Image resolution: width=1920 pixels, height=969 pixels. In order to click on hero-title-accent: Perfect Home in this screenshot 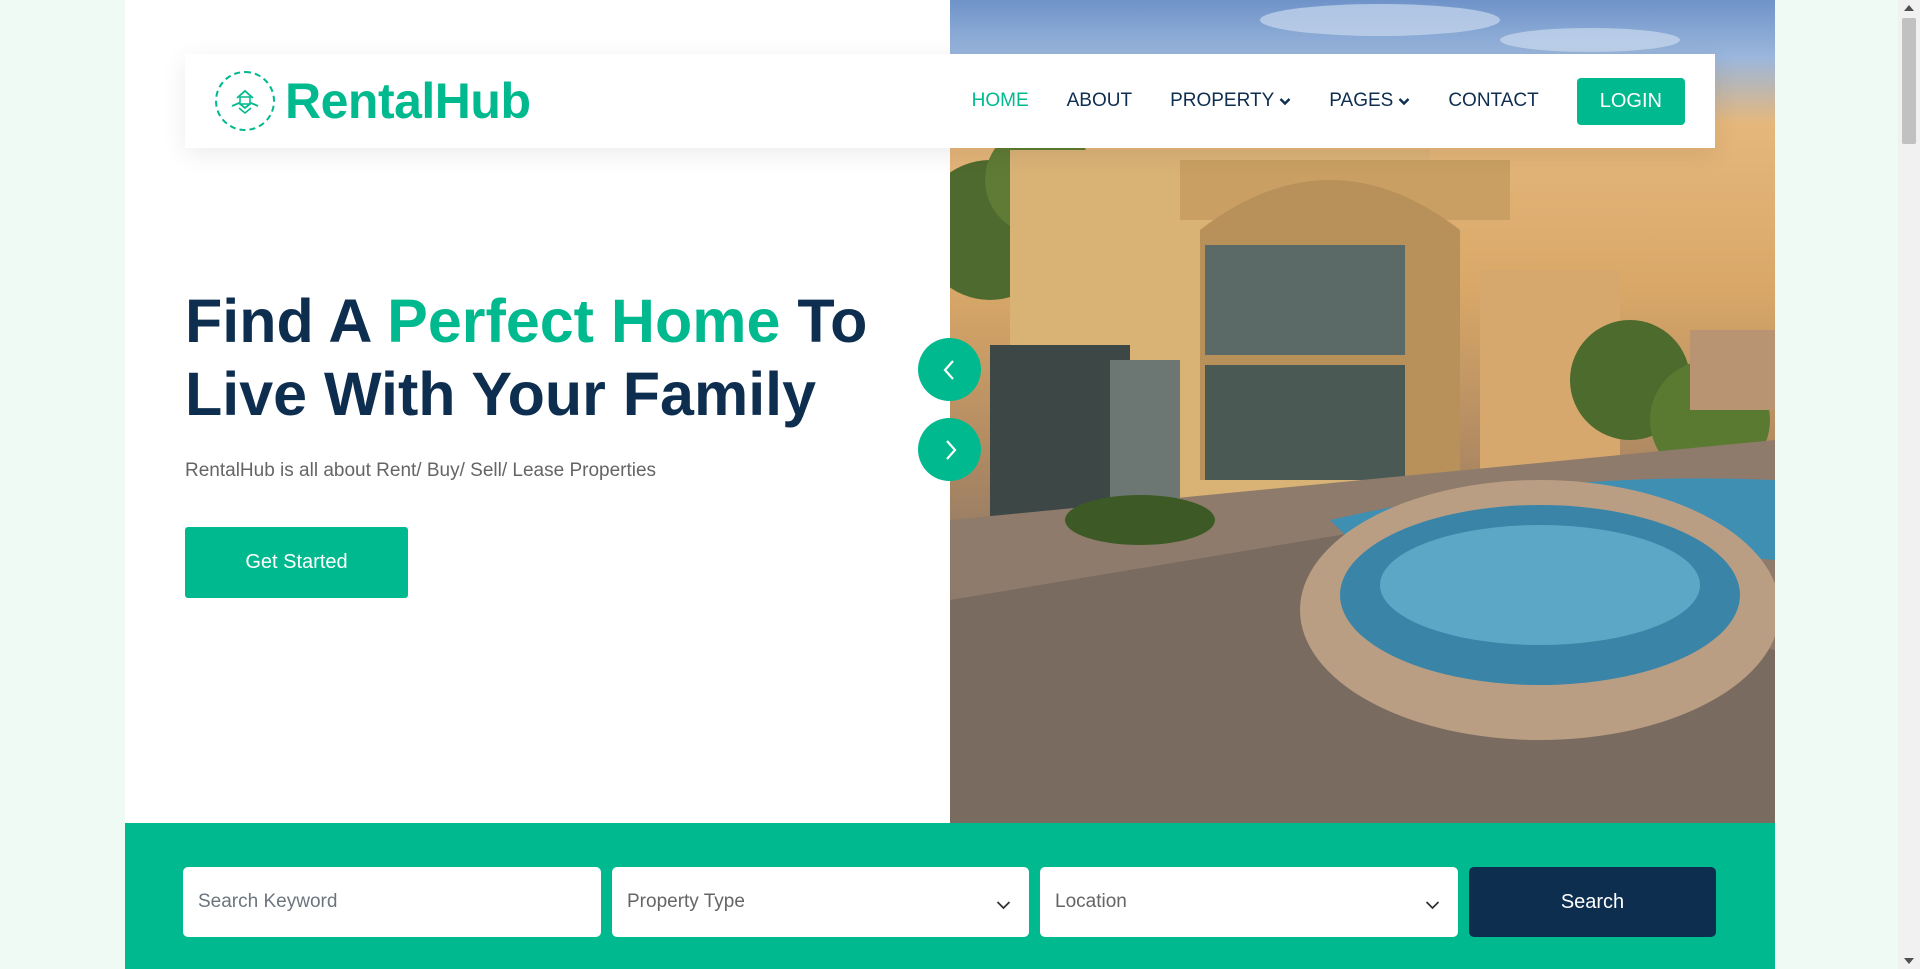, I will do `click(584, 321)`.